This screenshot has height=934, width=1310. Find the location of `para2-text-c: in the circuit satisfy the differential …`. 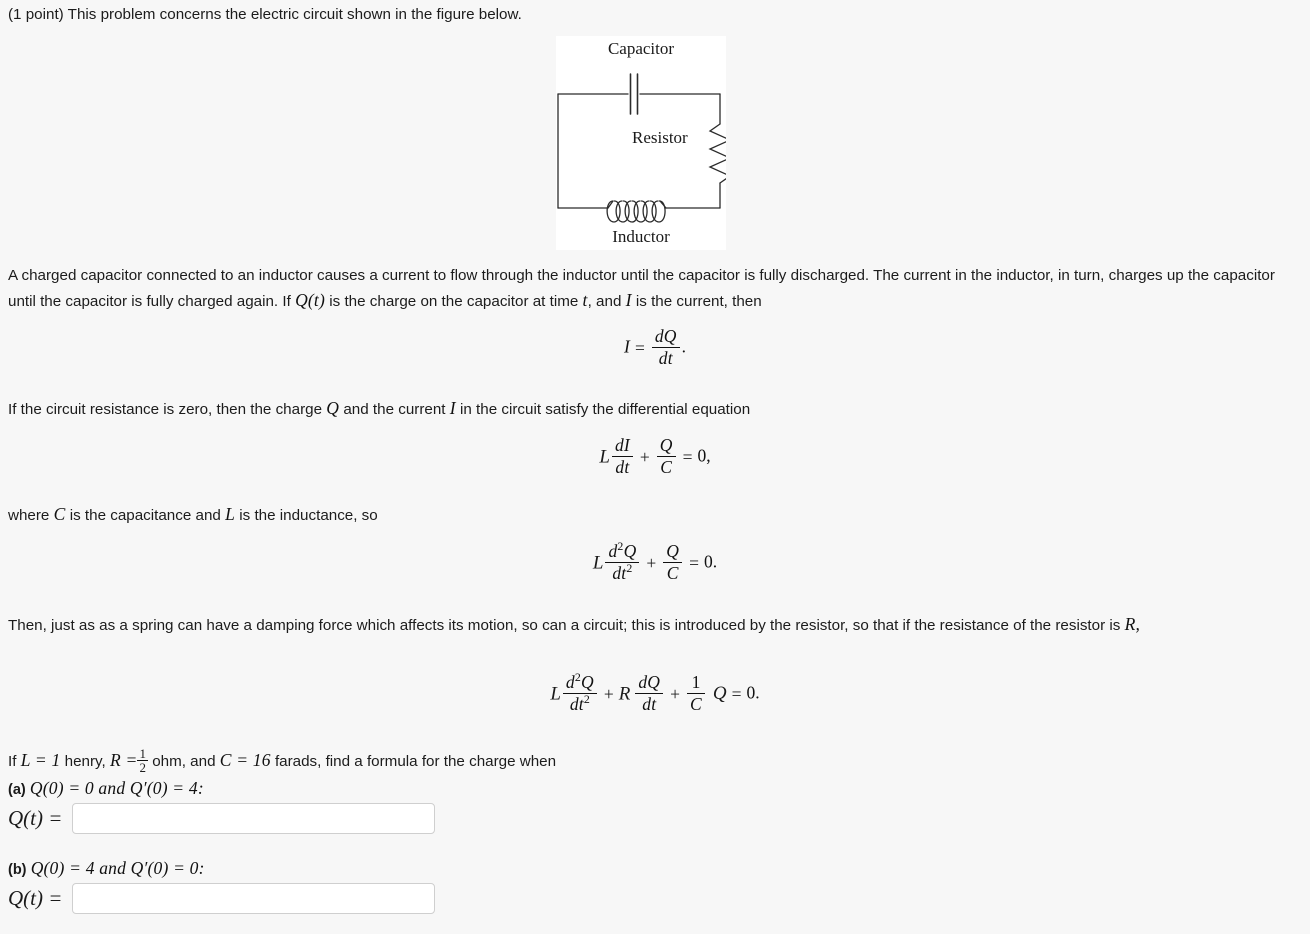

para2-text-c: in the circuit satisfy the differential … is located at coordinates (605, 409).